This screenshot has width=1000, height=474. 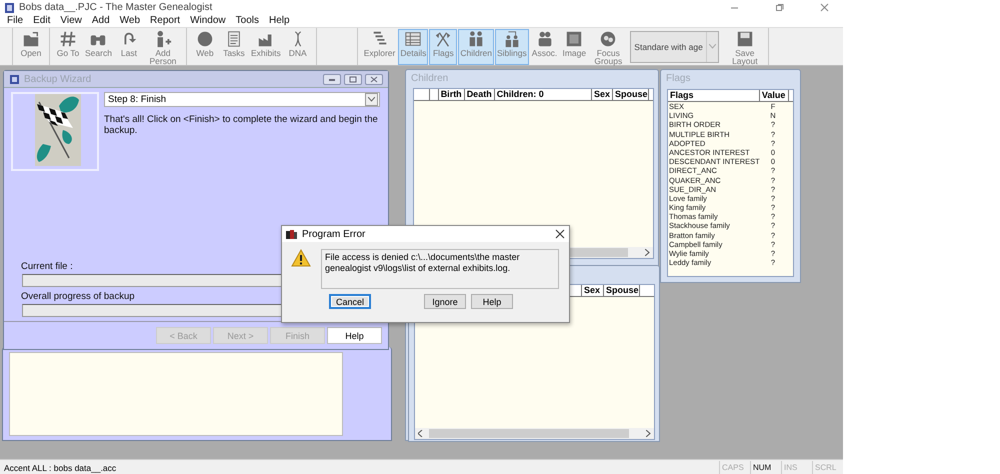 What do you see at coordinates (298, 46) in the screenshot?
I see `toolbar-button: DNA` at bounding box center [298, 46].